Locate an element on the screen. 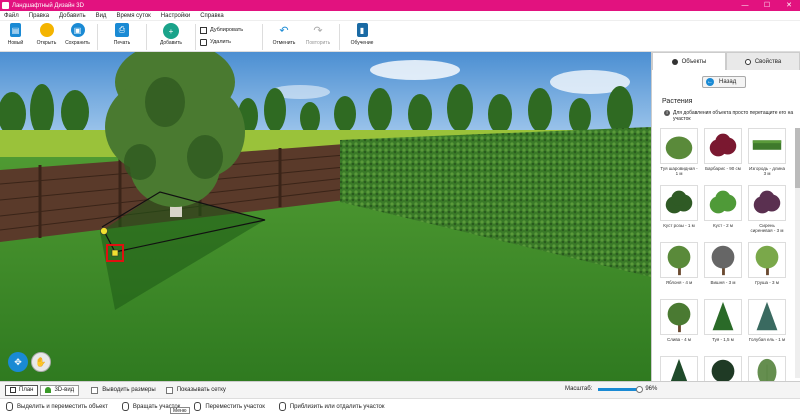 This screenshot has height=414, width=800. menu-edit: Правка is located at coordinates (39, 16).